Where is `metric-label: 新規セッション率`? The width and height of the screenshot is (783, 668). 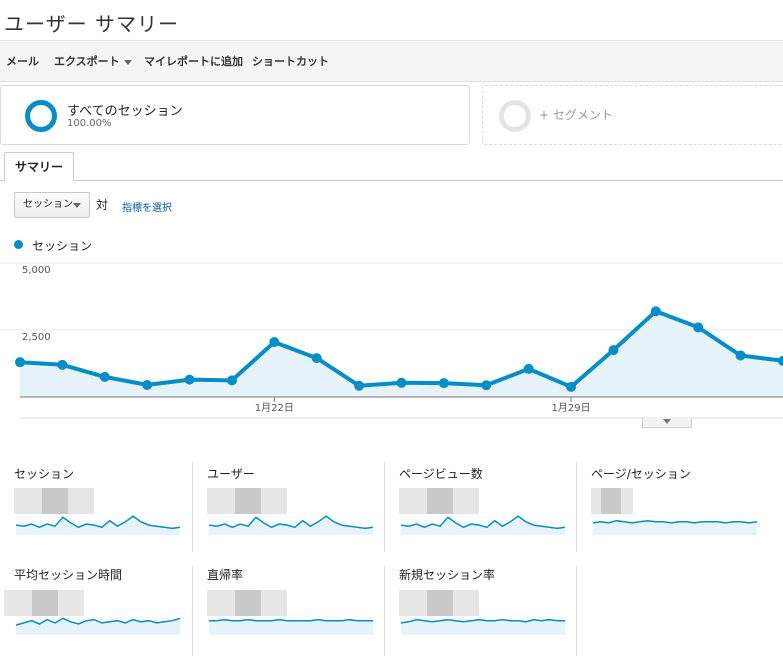 metric-label: 新規セッション率 is located at coordinates (447, 575).